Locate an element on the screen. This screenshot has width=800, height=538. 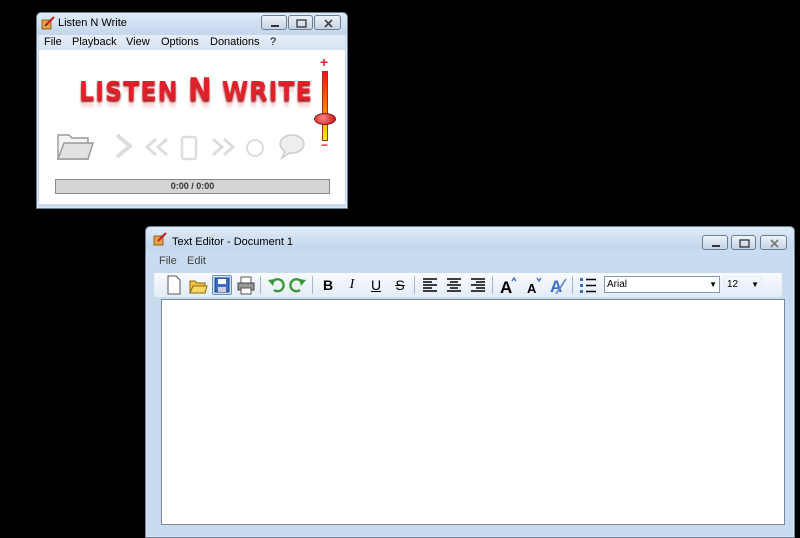
editor-menu-edit: Edit is located at coordinates (196, 261).